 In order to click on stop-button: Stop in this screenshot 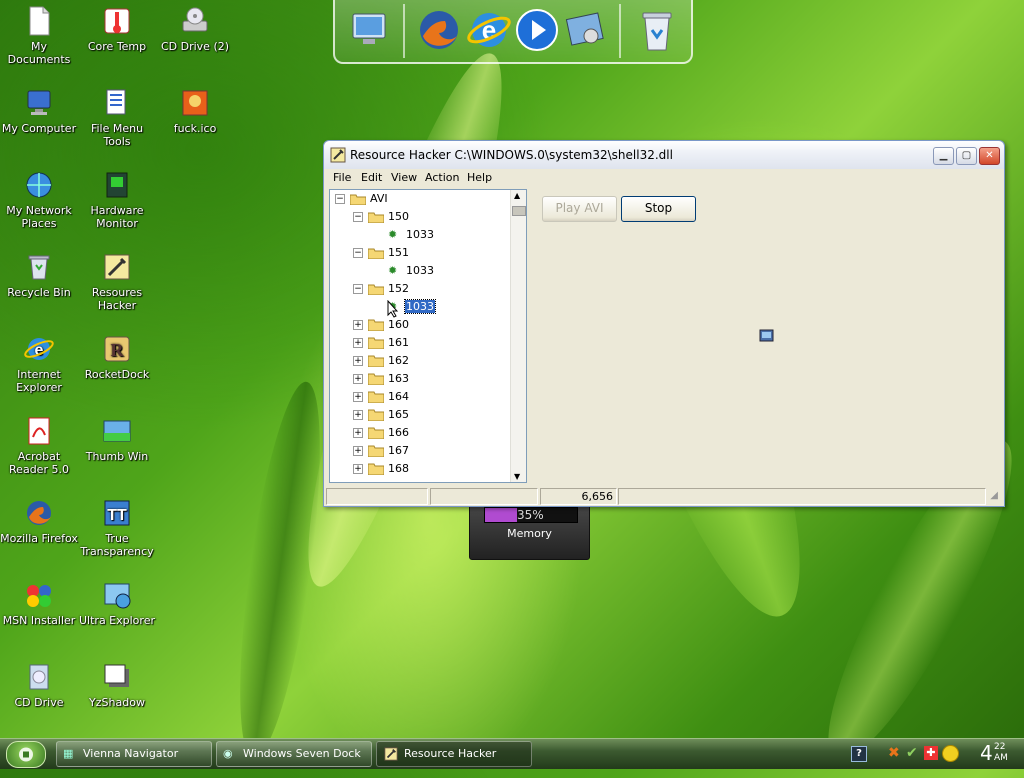, I will do `click(658, 209)`.